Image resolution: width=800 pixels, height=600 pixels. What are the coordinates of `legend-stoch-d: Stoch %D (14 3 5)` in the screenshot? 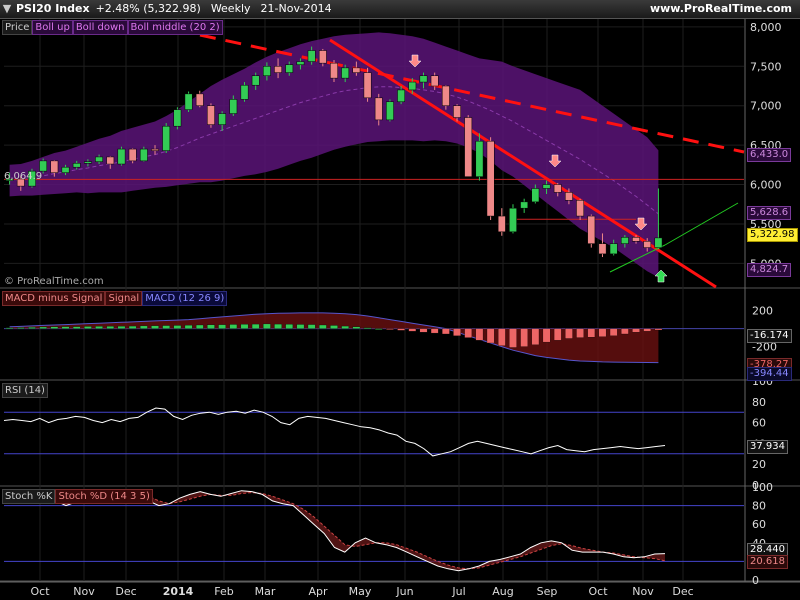 It's located at (104, 496).